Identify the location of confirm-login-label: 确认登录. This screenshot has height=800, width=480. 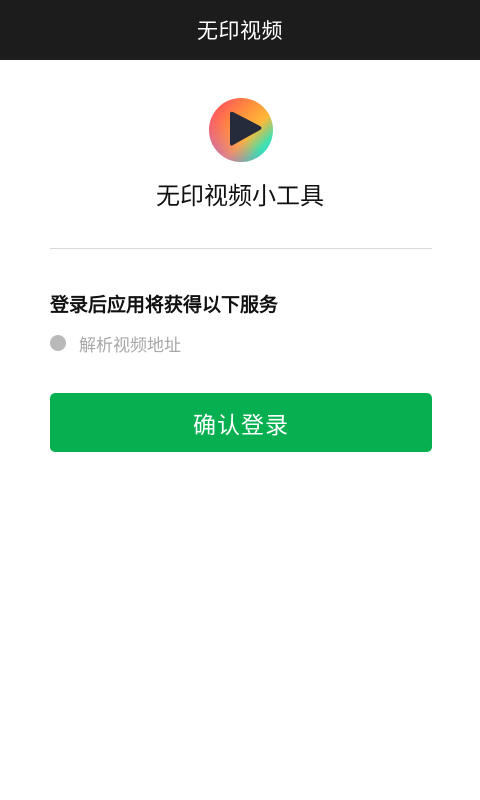
(241, 424).